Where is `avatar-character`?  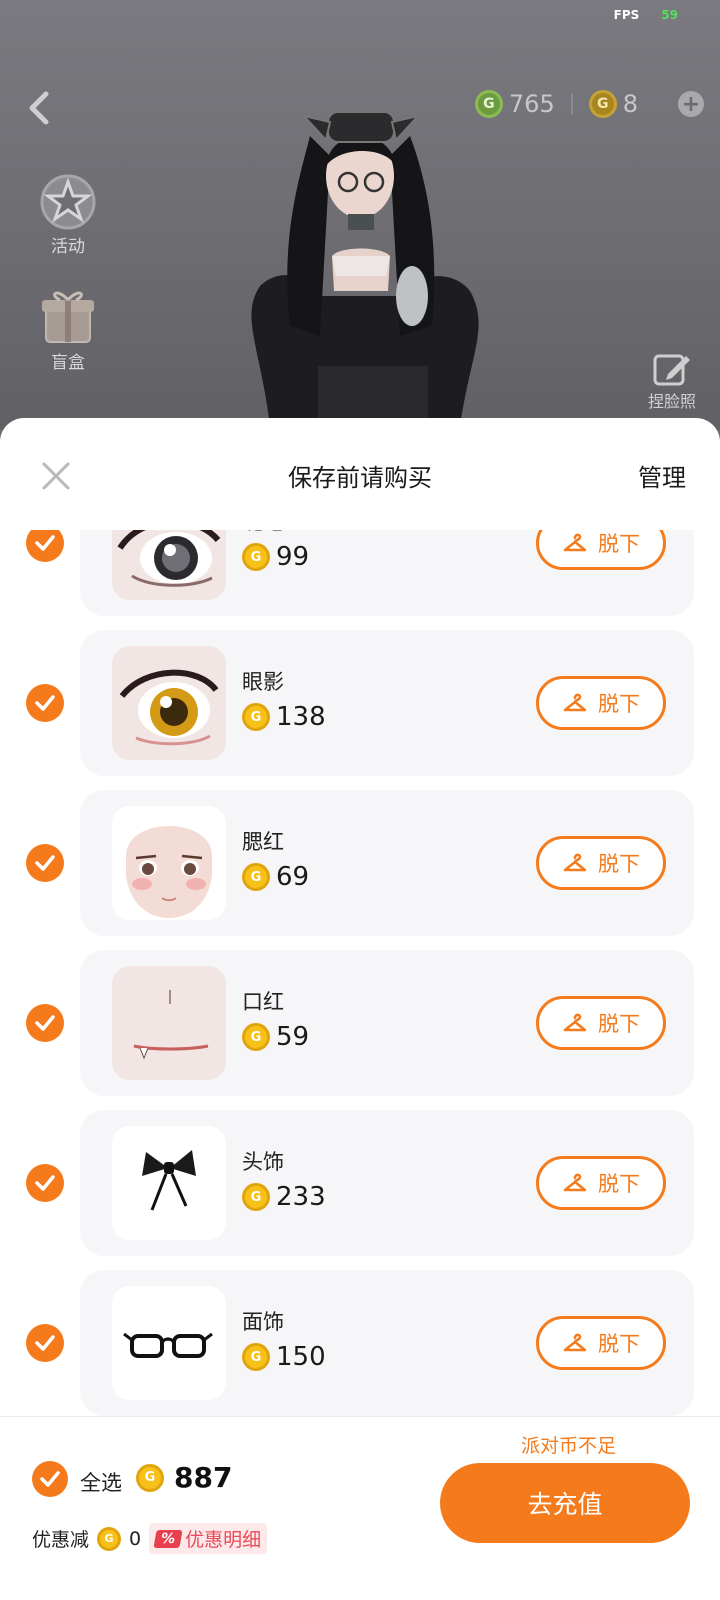 avatar-character is located at coordinates (365, 268).